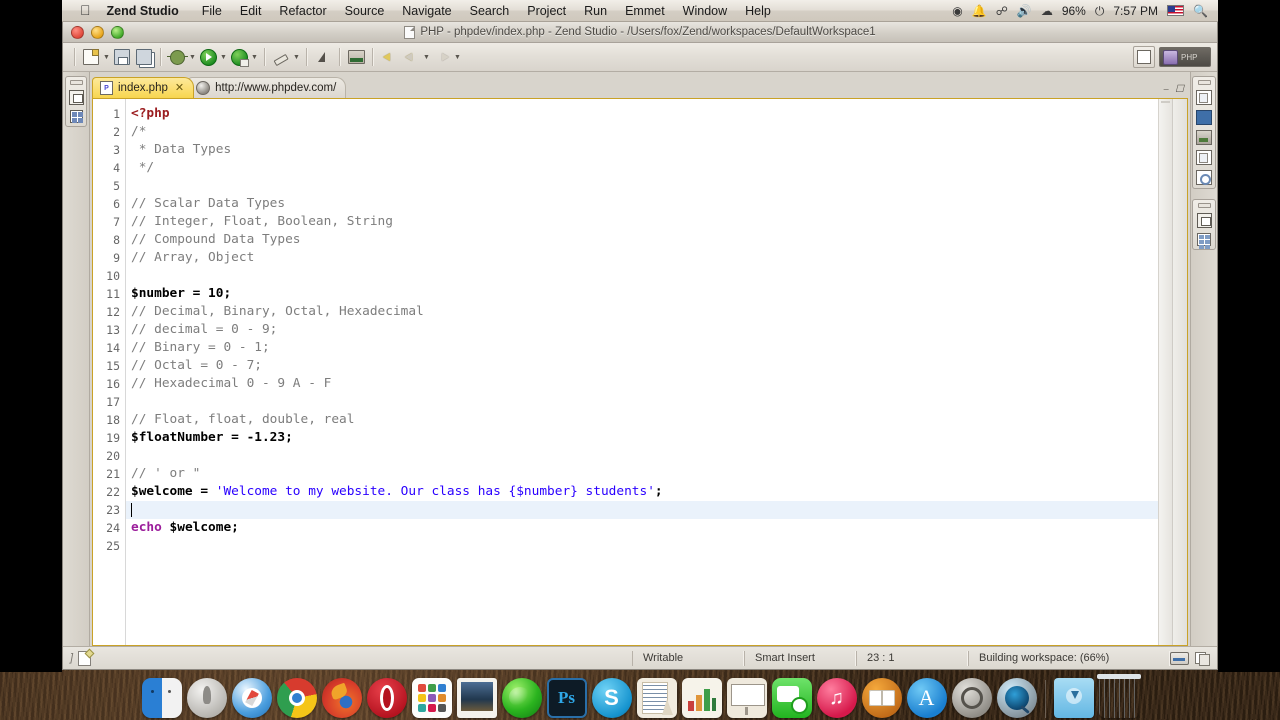 Image resolution: width=1280 pixels, height=720 pixels. What do you see at coordinates (644, 330) in the screenshot?
I see `code-line: // decimal = 0 - 9;` at bounding box center [644, 330].